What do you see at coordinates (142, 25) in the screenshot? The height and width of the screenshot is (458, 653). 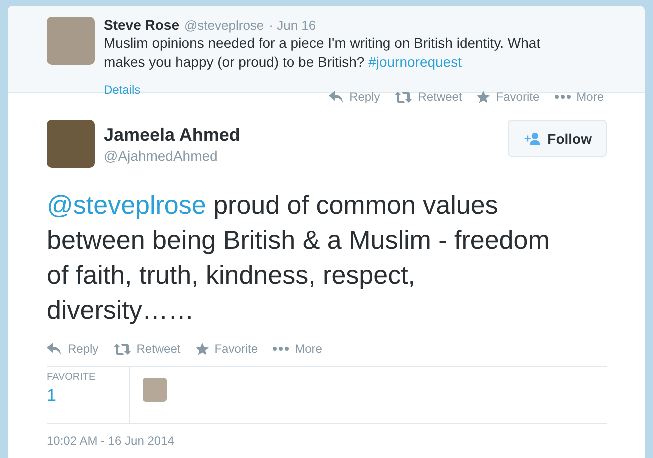 I see `user-name: Steve Rose` at bounding box center [142, 25].